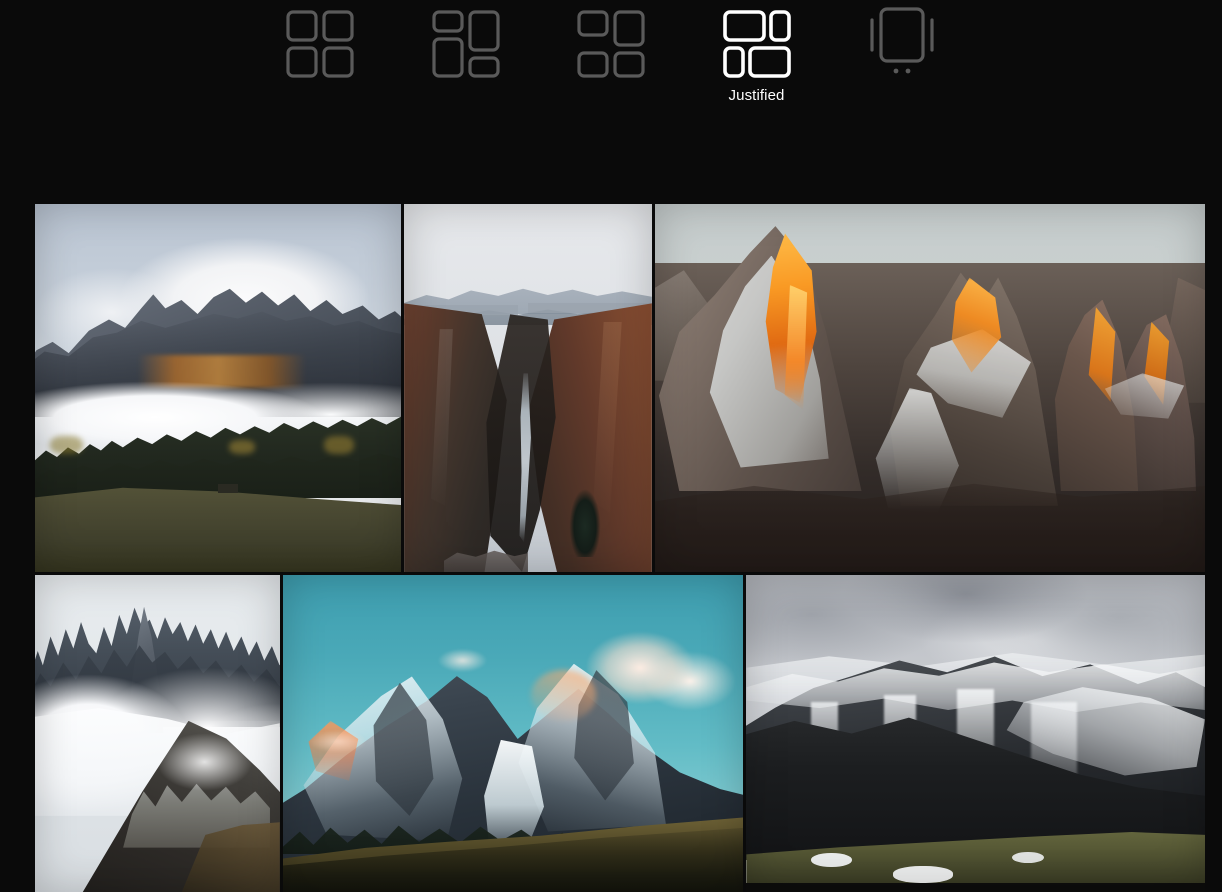 This screenshot has height=892, width=1222. What do you see at coordinates (756, 95) in the screenshot?
I see `layout-option-label: Justified` at bounding box center [756, 95].